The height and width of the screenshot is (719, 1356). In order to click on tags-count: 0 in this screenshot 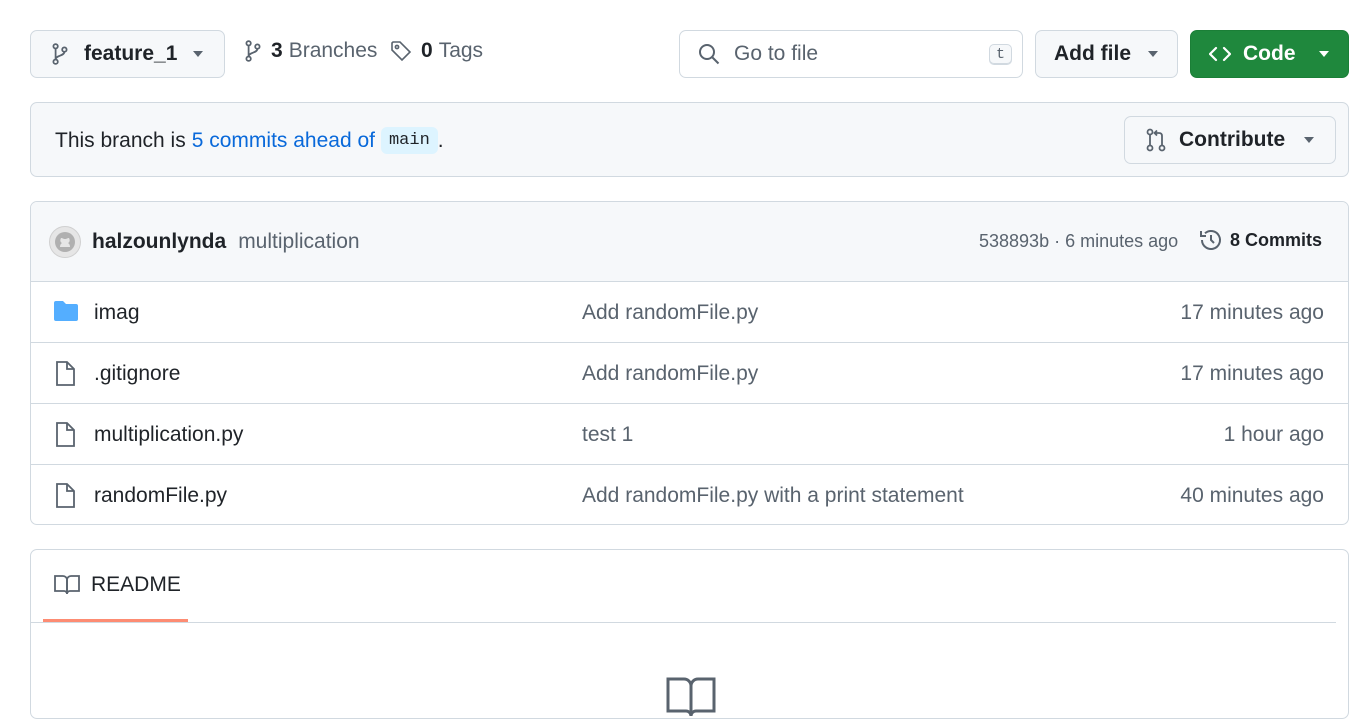, I will do `click(427, 50)`.